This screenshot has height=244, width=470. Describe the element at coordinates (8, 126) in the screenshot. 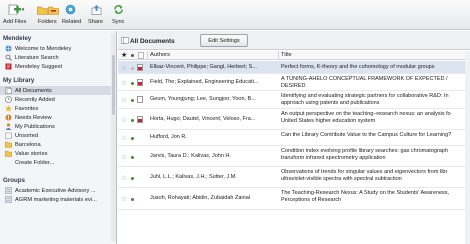

I see `person-icon` at that location.